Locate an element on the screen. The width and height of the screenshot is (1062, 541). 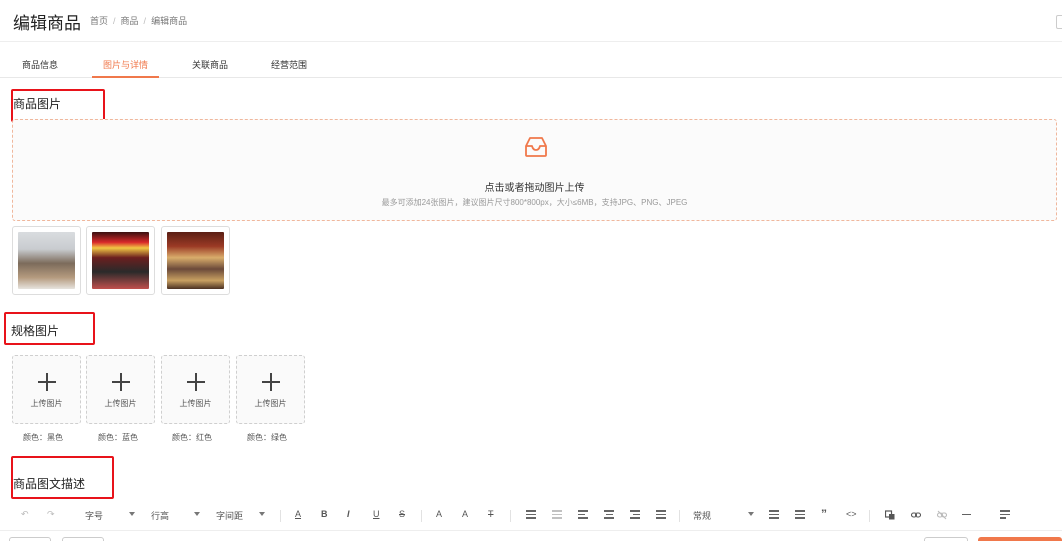
indent-decrease-icon is located at coordinates (557, 515).